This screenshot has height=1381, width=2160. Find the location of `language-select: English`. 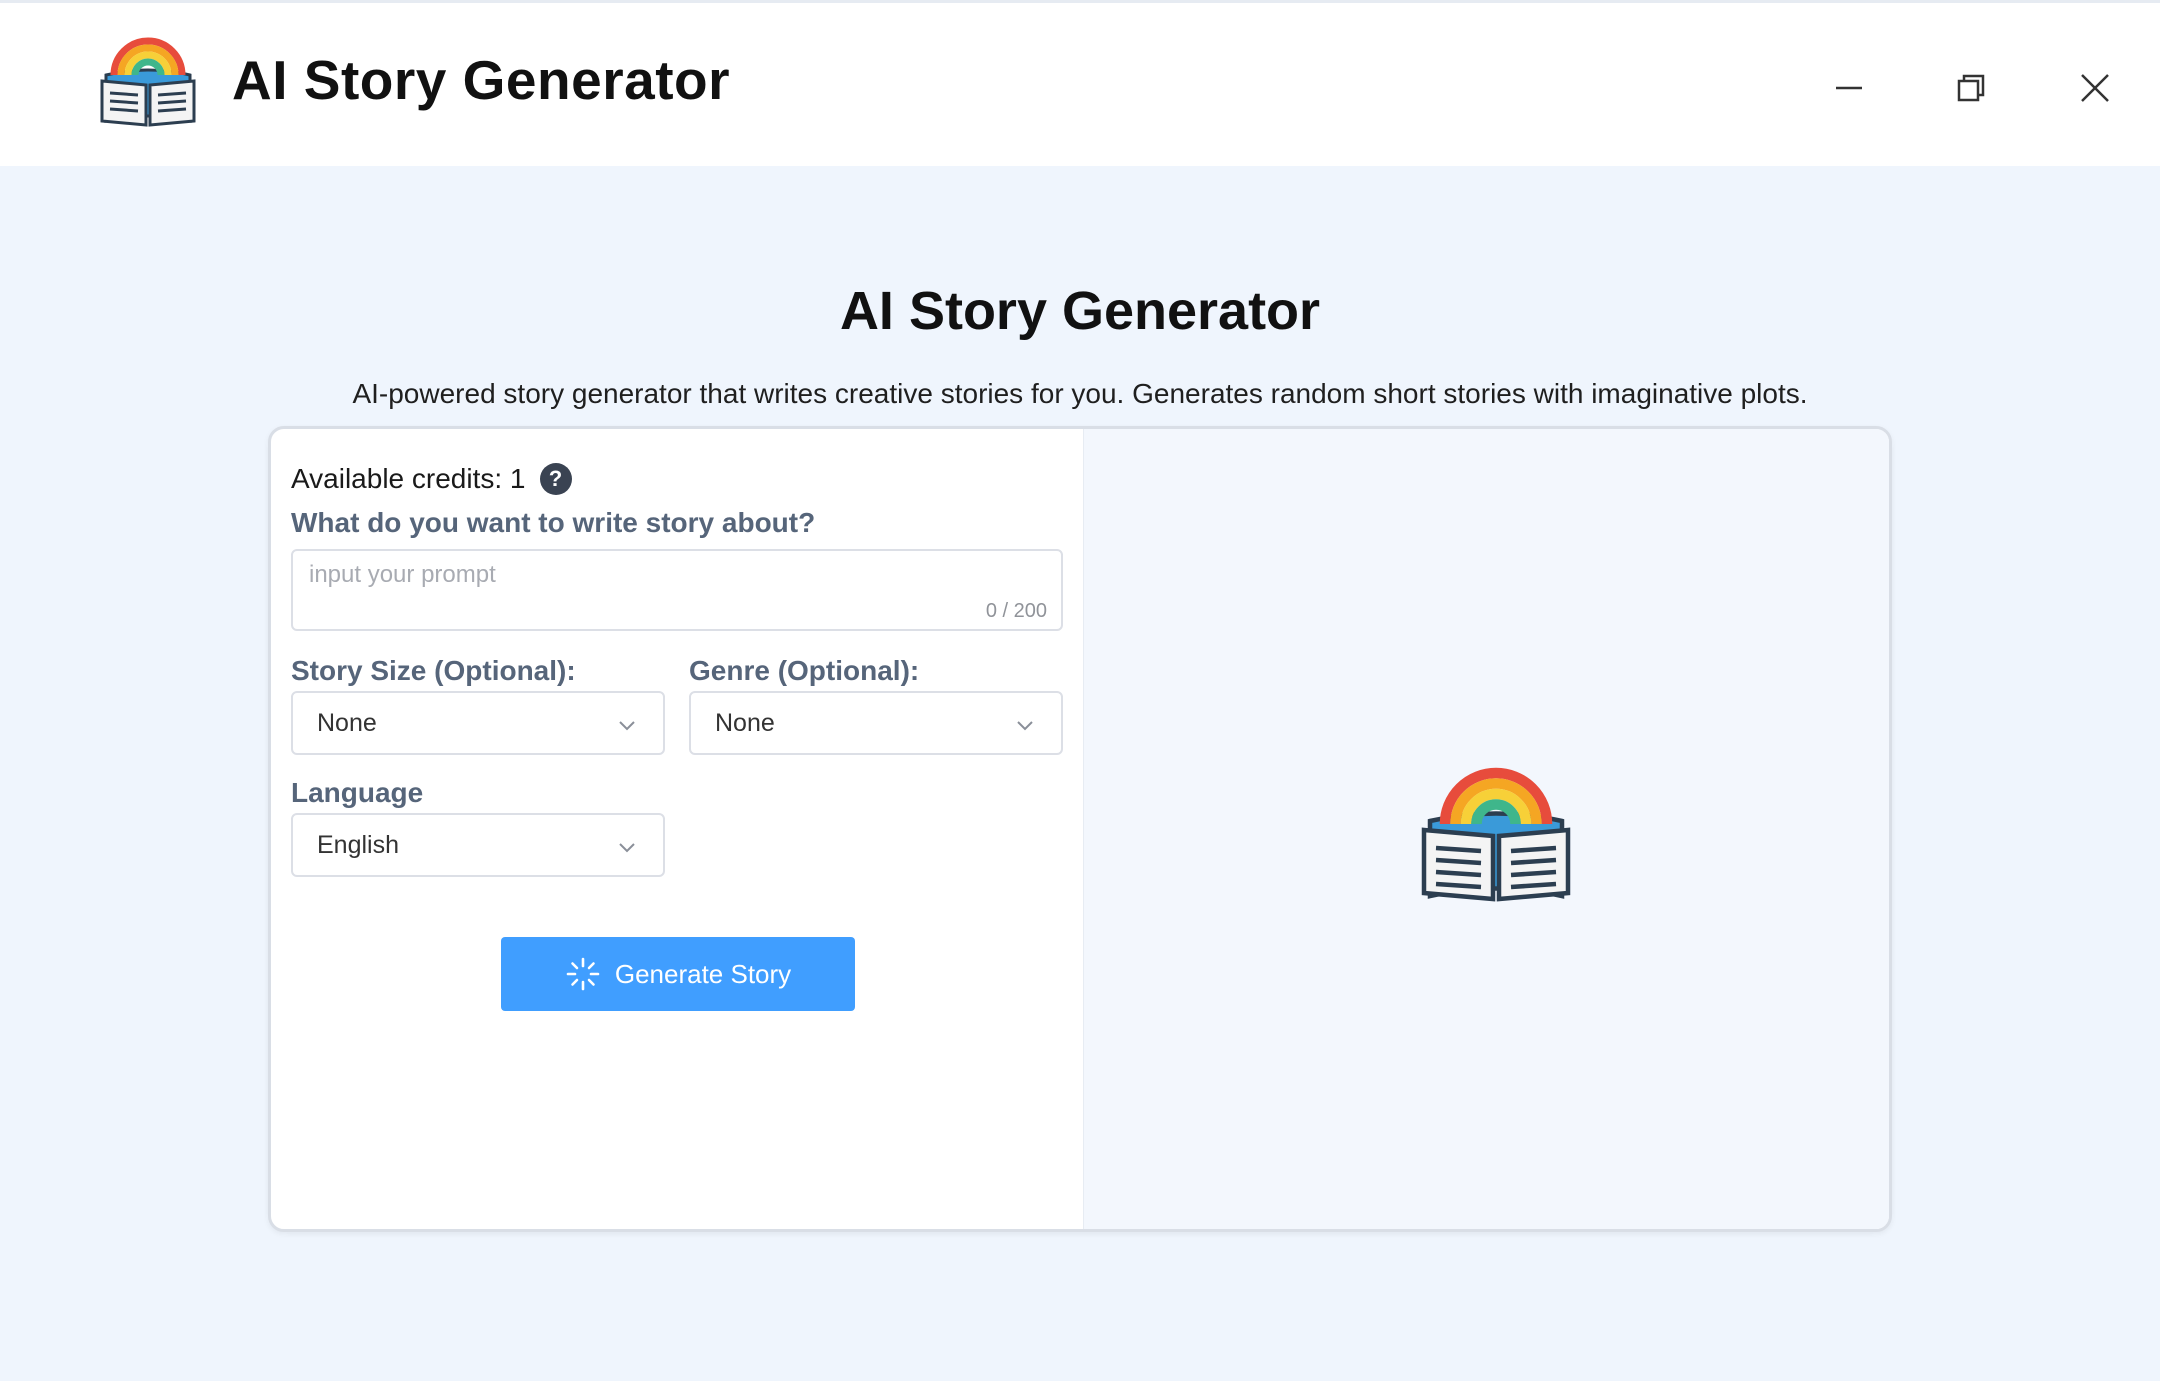

language-select: English is located at coordinates (478, 845).